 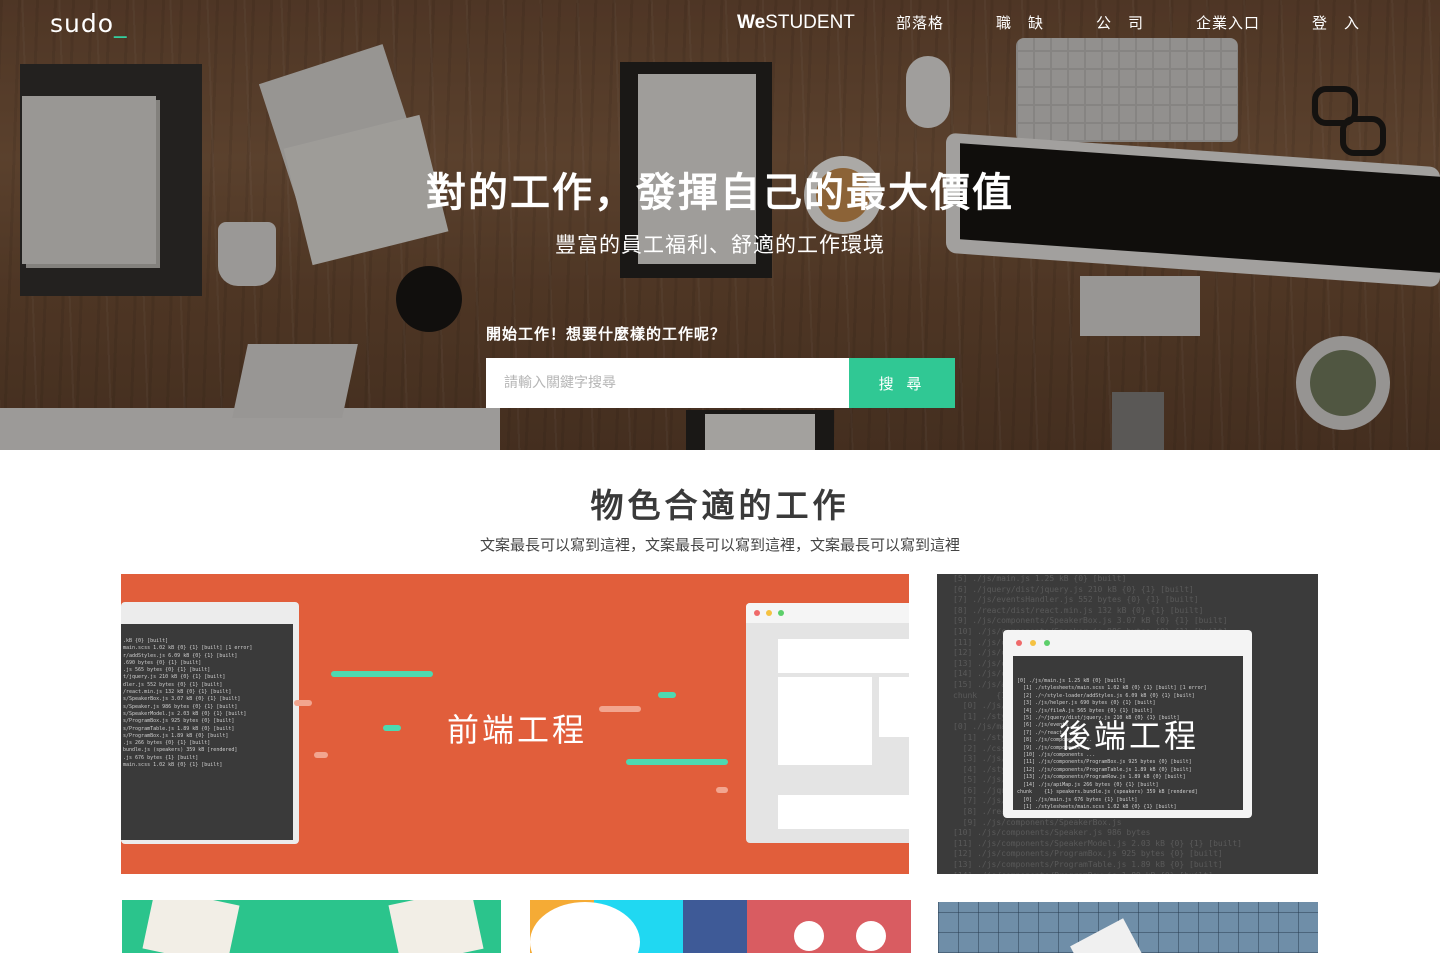 I want to click on top-navigation: sudo_ WeSTUDENT 部落格 職 缺 公 司 企業入口 登 入, so click(x=720, y=25).